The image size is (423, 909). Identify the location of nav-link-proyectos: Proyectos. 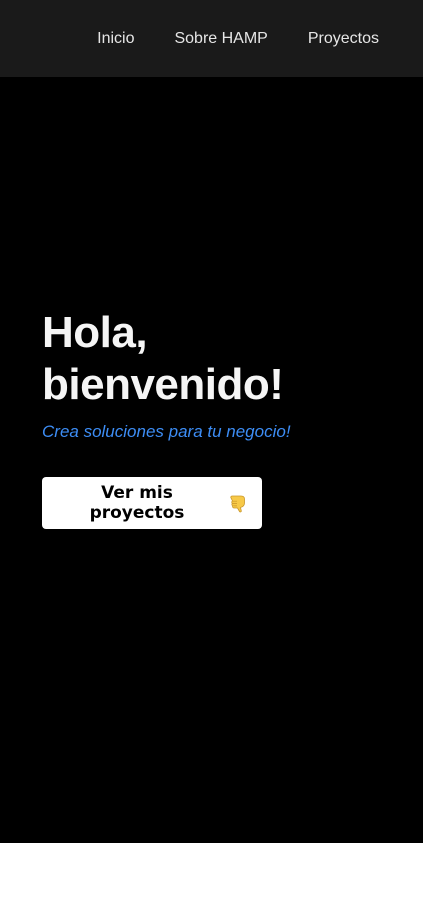
(343, 39).